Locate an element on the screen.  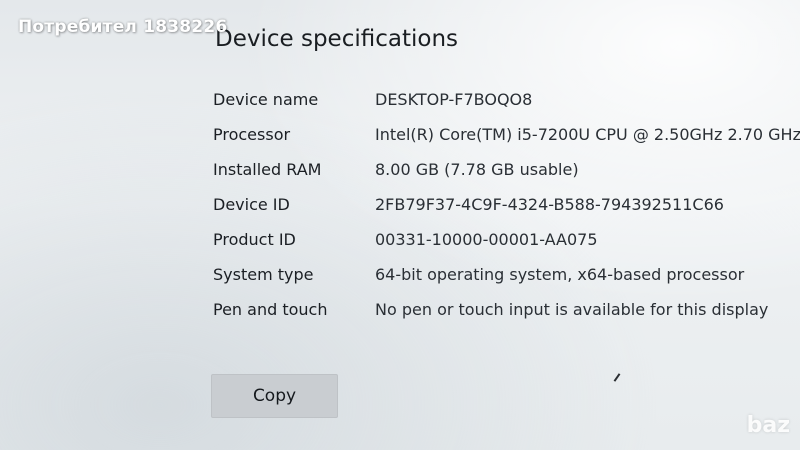
spec-label: Product ID is located at coordinates (254, 239).